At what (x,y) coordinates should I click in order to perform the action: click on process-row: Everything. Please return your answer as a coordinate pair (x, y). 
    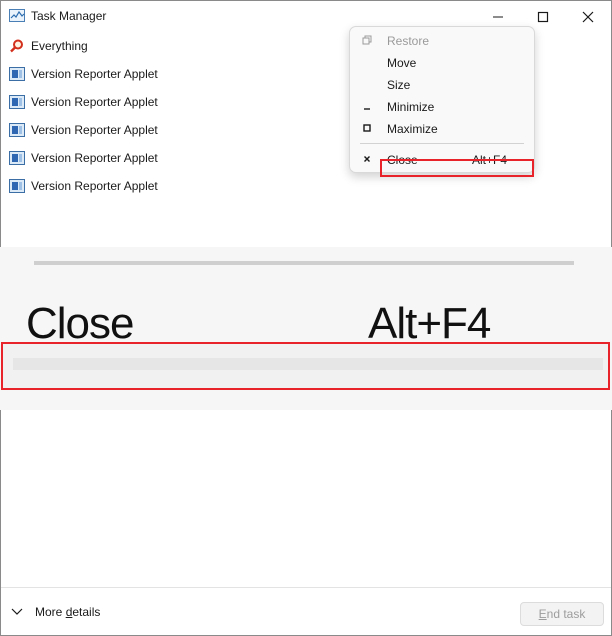
    Looking at the image, I should click on (171, 46).